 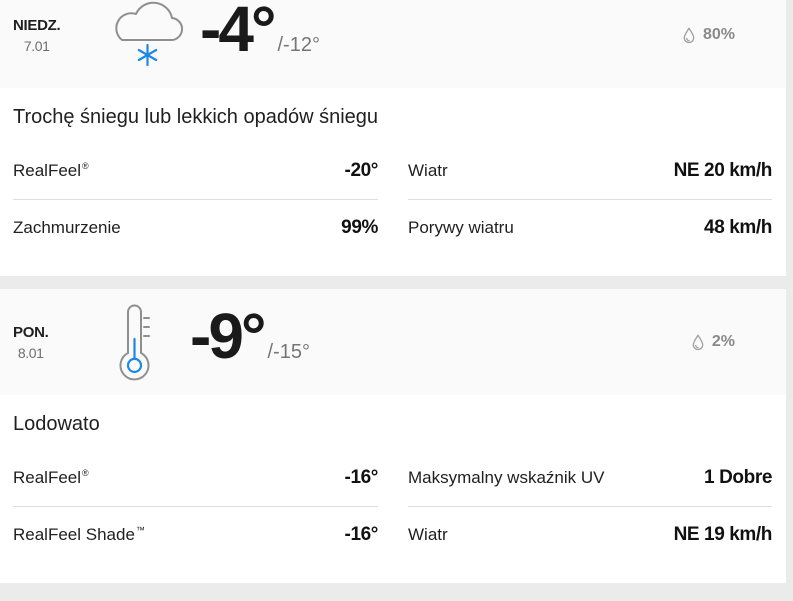 What do you see at coordinates (74, 534) in the screenshot?
I see `detail-label-text: RealFeel Shade` at bounding box center [74, 534].